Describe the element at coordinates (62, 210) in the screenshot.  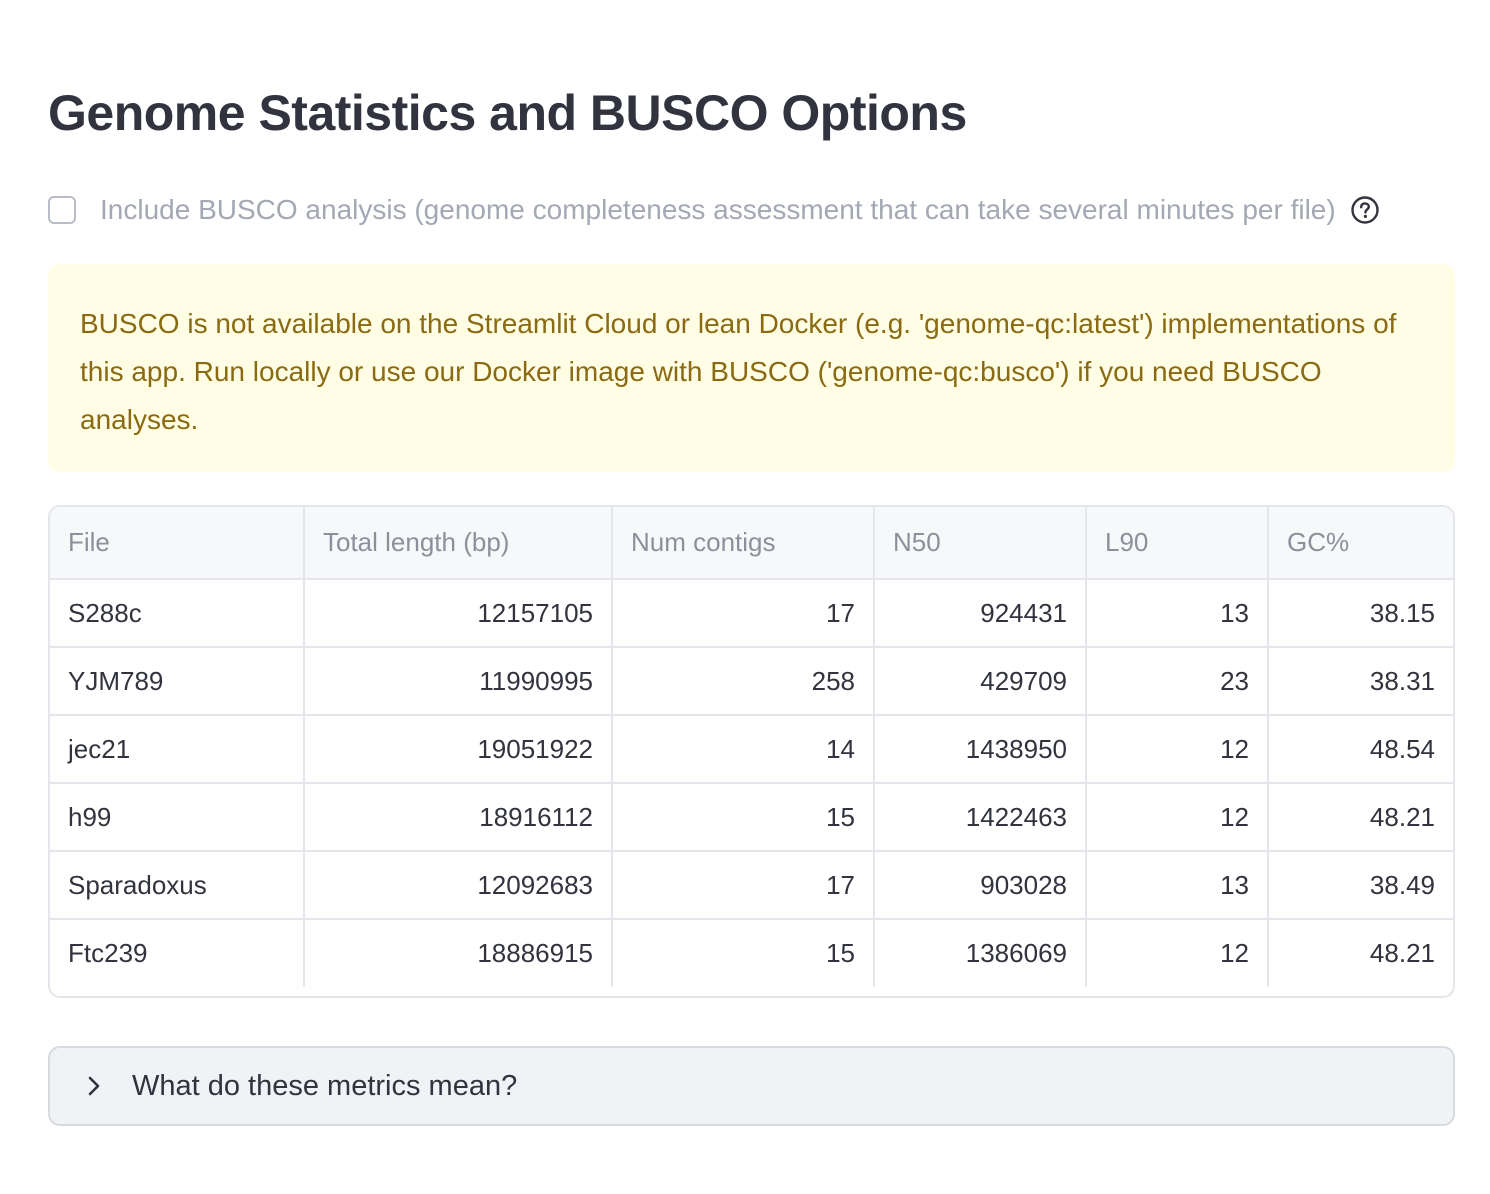
I see `busco-checkbox` at that location.